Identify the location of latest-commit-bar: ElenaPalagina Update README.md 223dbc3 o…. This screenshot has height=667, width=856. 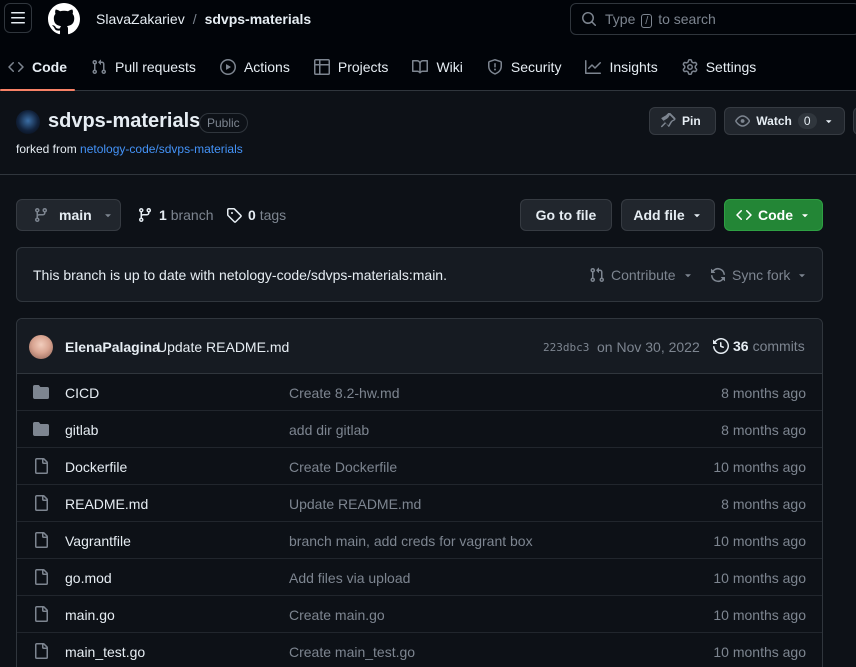
(419, 346).